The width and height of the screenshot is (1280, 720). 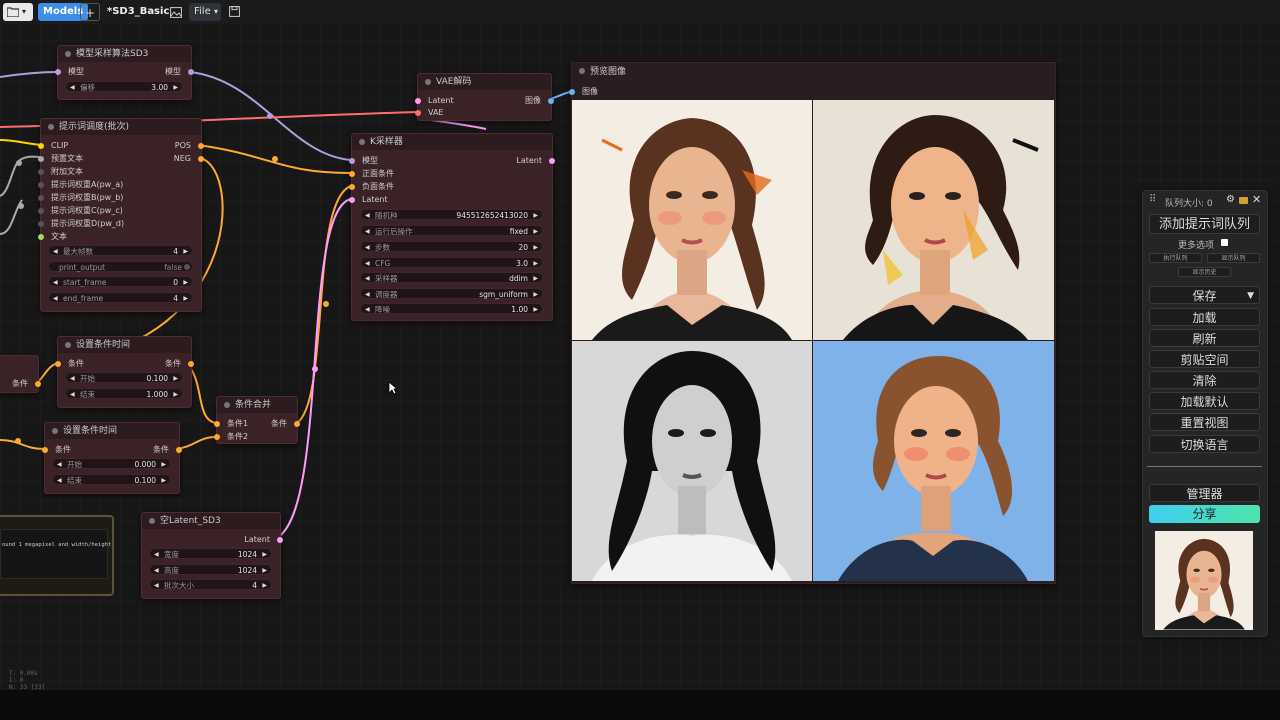 What do you see at coordinates (1230, 199) in the screenshot?
I see `gear-icon: ⚙` at bounding box center [1230, 199].